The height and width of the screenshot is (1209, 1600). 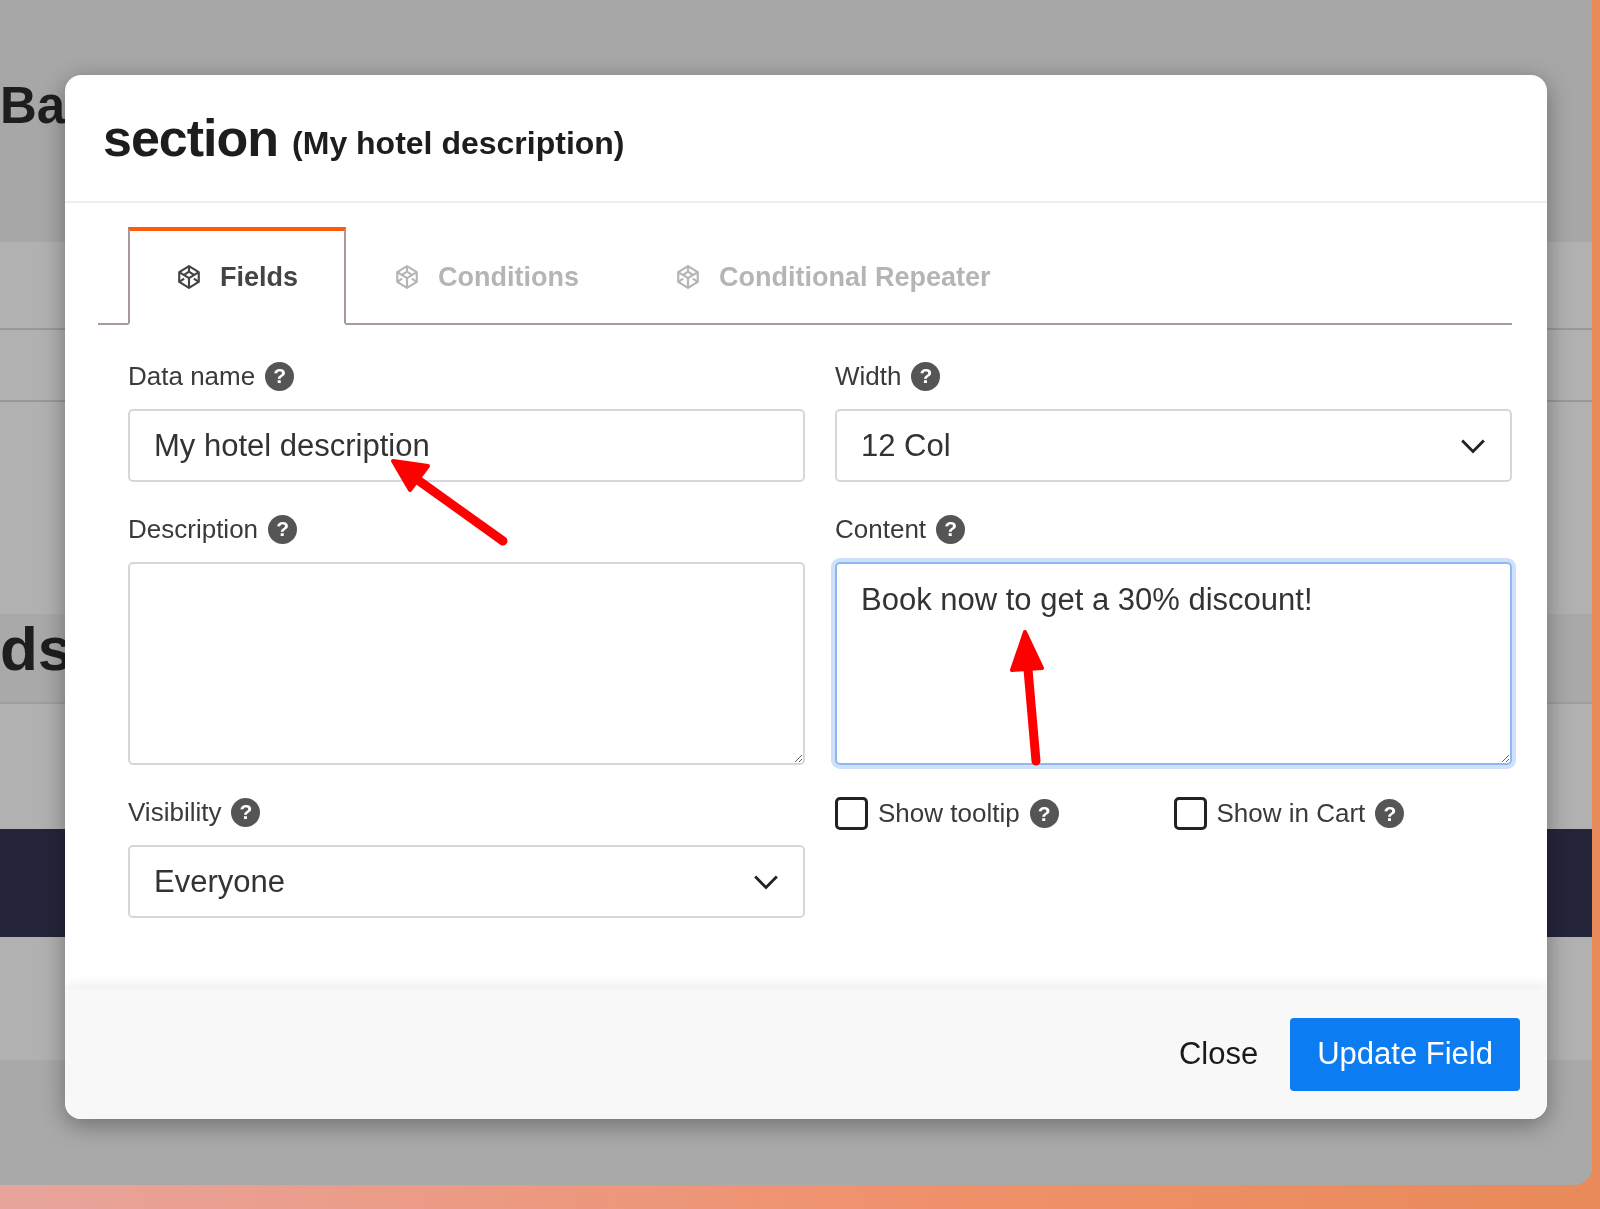 I want to click on page-heading: ds, so click(x=36, y=648).